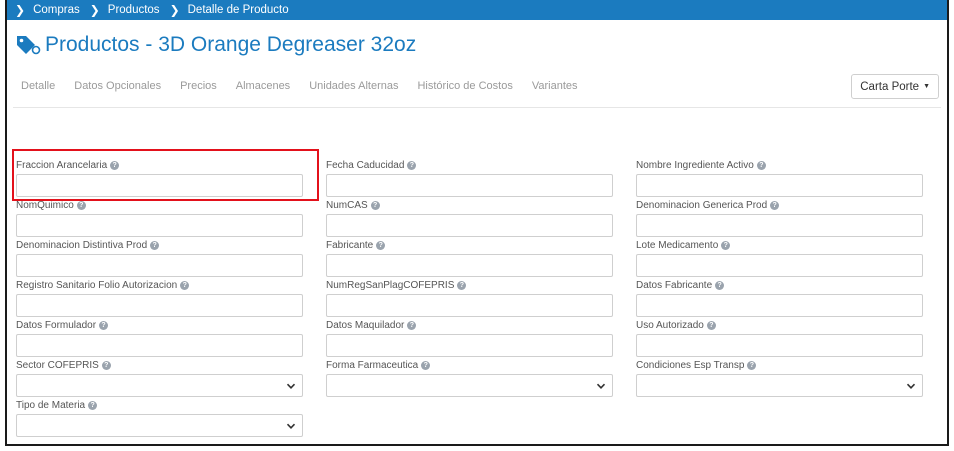 The height and width of the screenshot is (451, 954). I want to click on num-reg-san-plag-label: NumRegSanPlagCOFEPRIS, so click(390, 285).